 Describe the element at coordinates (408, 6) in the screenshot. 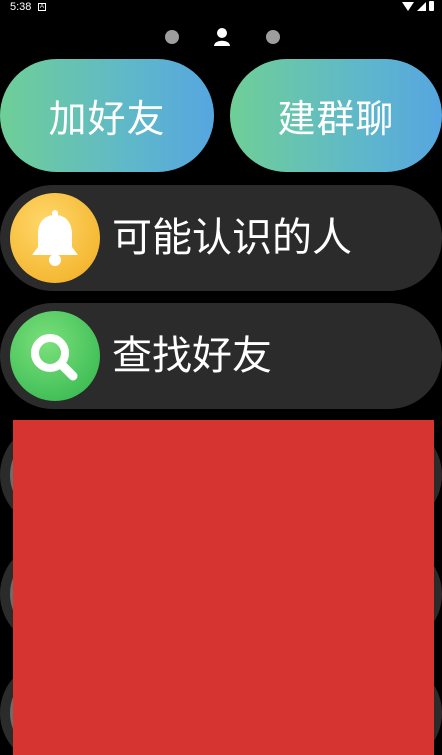

I see `wifi-icon` at that location.